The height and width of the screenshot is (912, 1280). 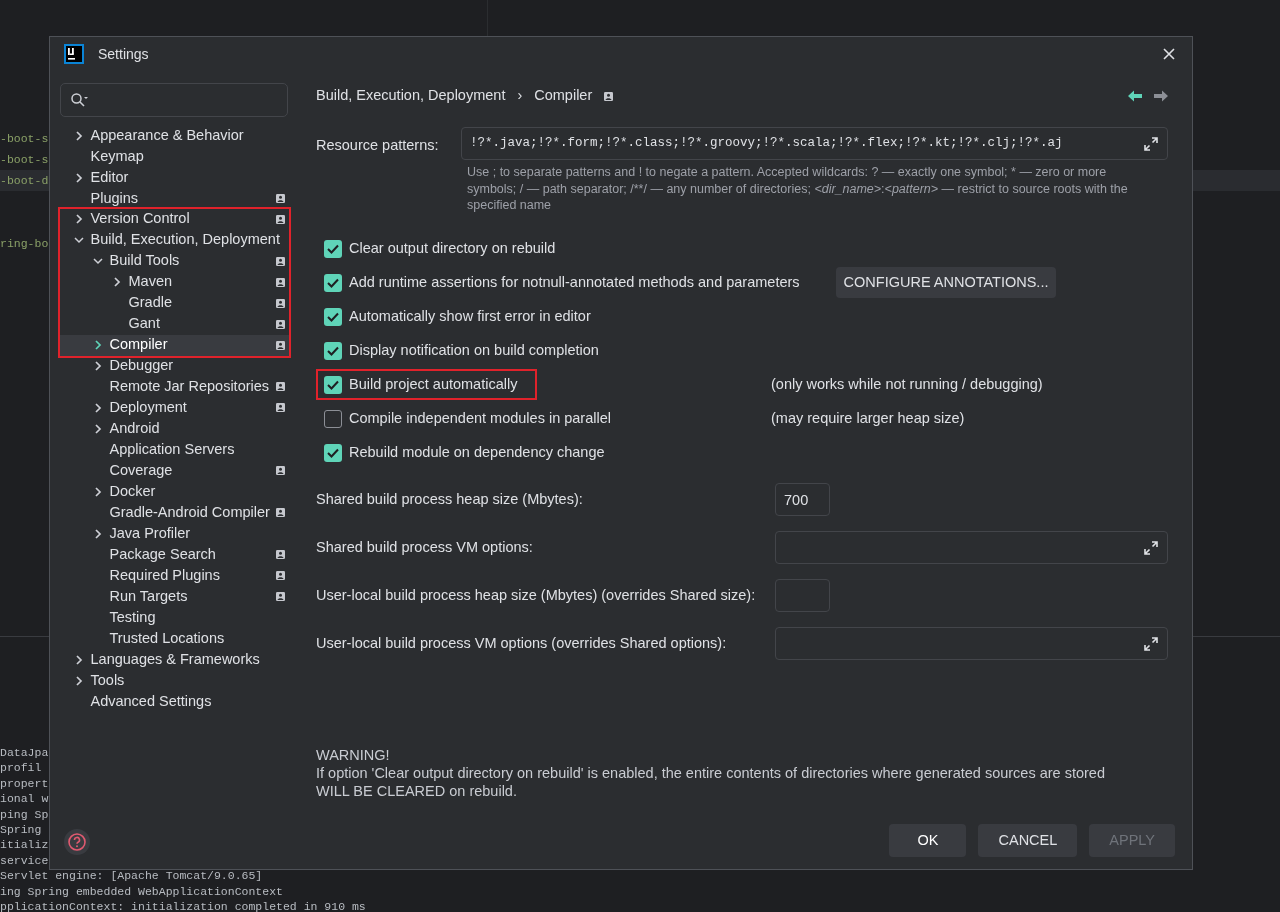 I want to click on tree-item: Version Control, so click(x=174, y=219).